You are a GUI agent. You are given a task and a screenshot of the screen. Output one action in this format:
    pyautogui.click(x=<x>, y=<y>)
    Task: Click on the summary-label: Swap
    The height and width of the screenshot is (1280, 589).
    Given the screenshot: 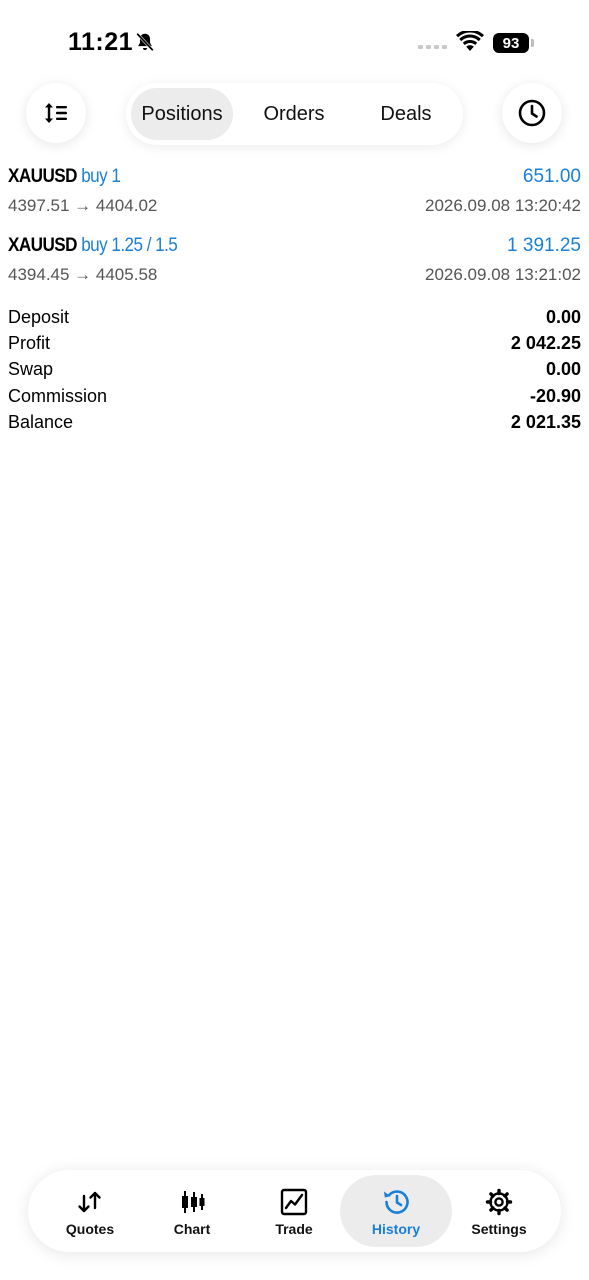 What is the action you would take?
    pyautogui.click(x=31, y=369)
    